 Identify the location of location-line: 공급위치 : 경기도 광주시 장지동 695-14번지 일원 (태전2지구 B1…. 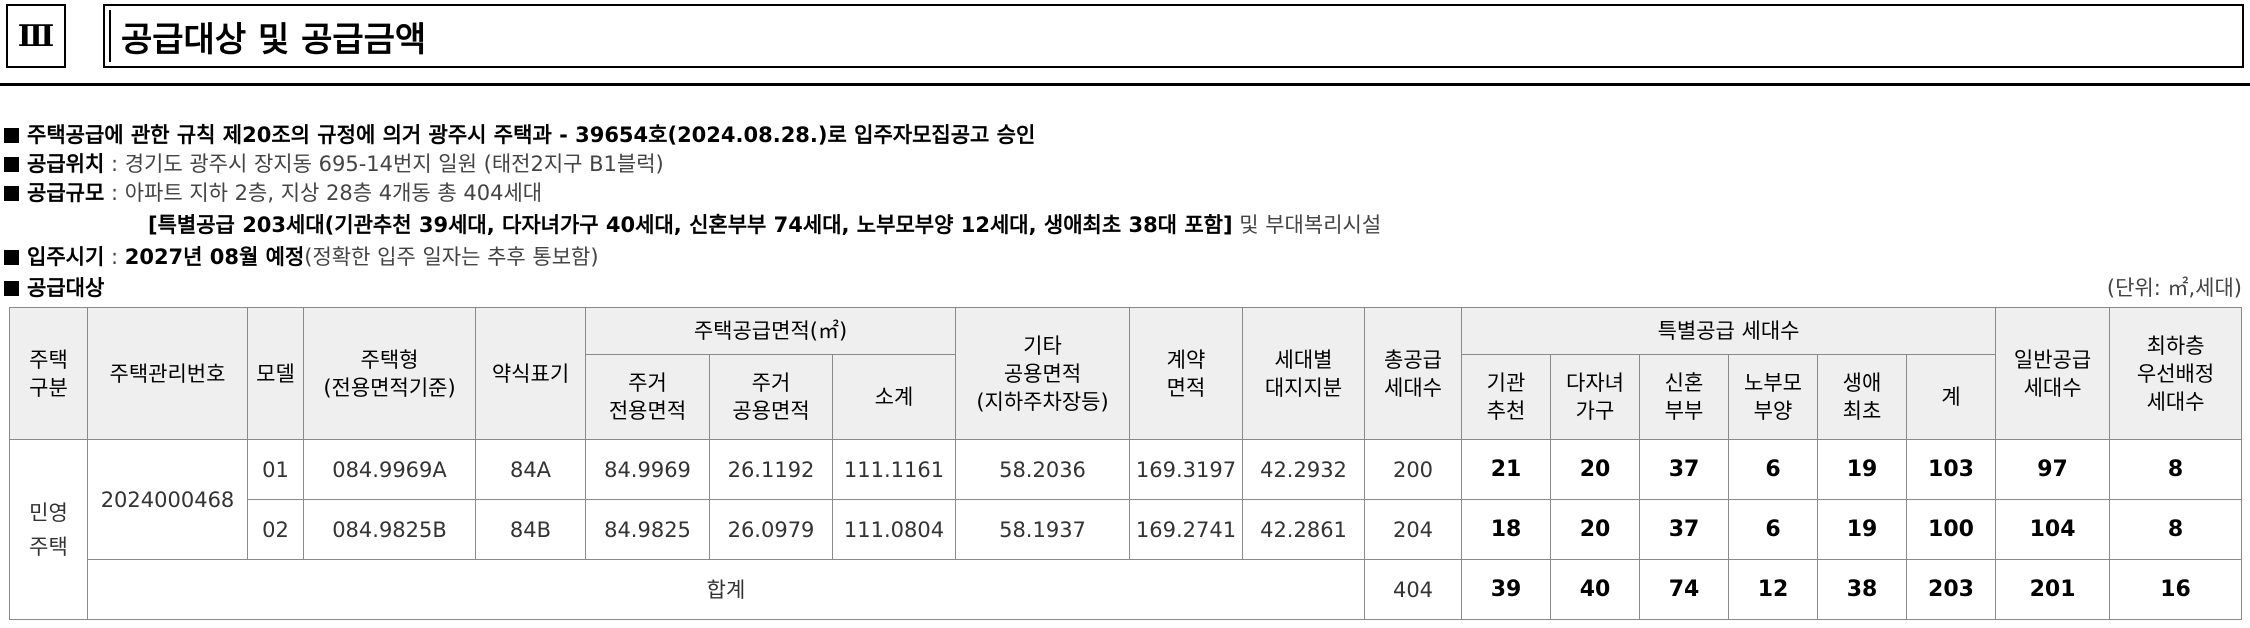
(332, 164).